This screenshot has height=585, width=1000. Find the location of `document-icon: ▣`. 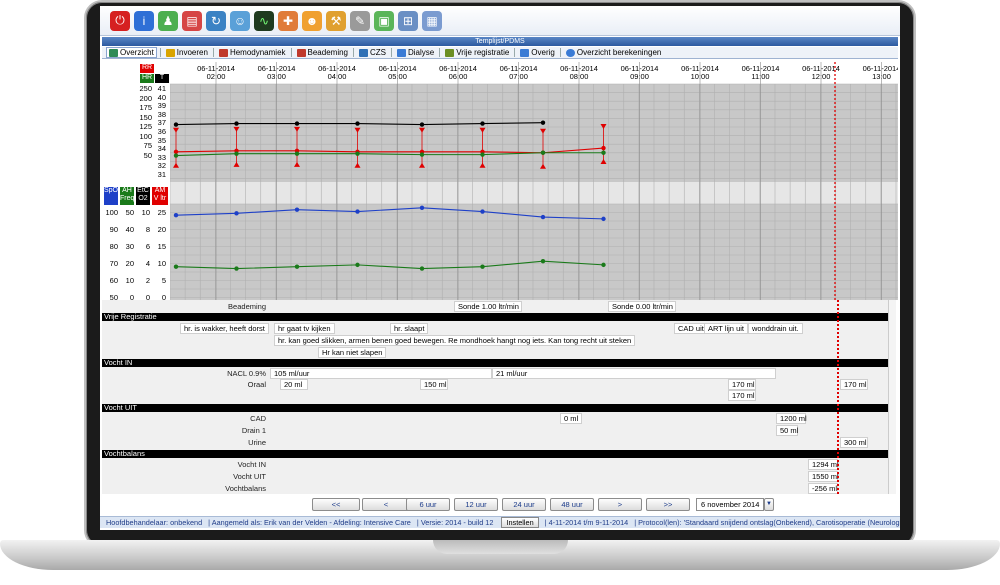

document-icon: ▣ is located at coordinates (384, 20).